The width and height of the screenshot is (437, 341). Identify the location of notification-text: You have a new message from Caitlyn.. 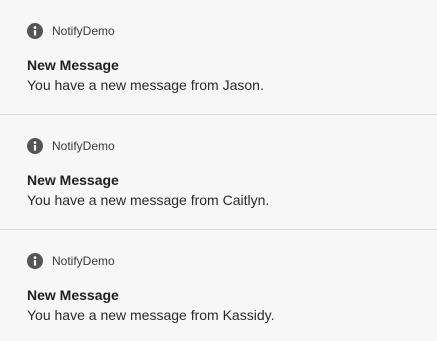
(148, 200).